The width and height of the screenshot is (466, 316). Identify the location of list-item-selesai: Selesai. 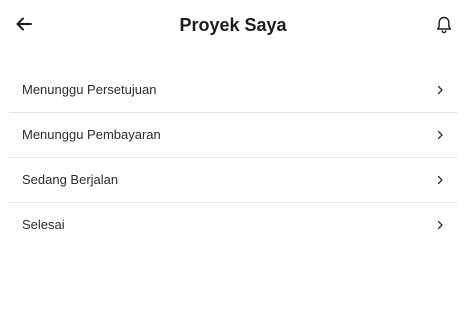
(233, 225).